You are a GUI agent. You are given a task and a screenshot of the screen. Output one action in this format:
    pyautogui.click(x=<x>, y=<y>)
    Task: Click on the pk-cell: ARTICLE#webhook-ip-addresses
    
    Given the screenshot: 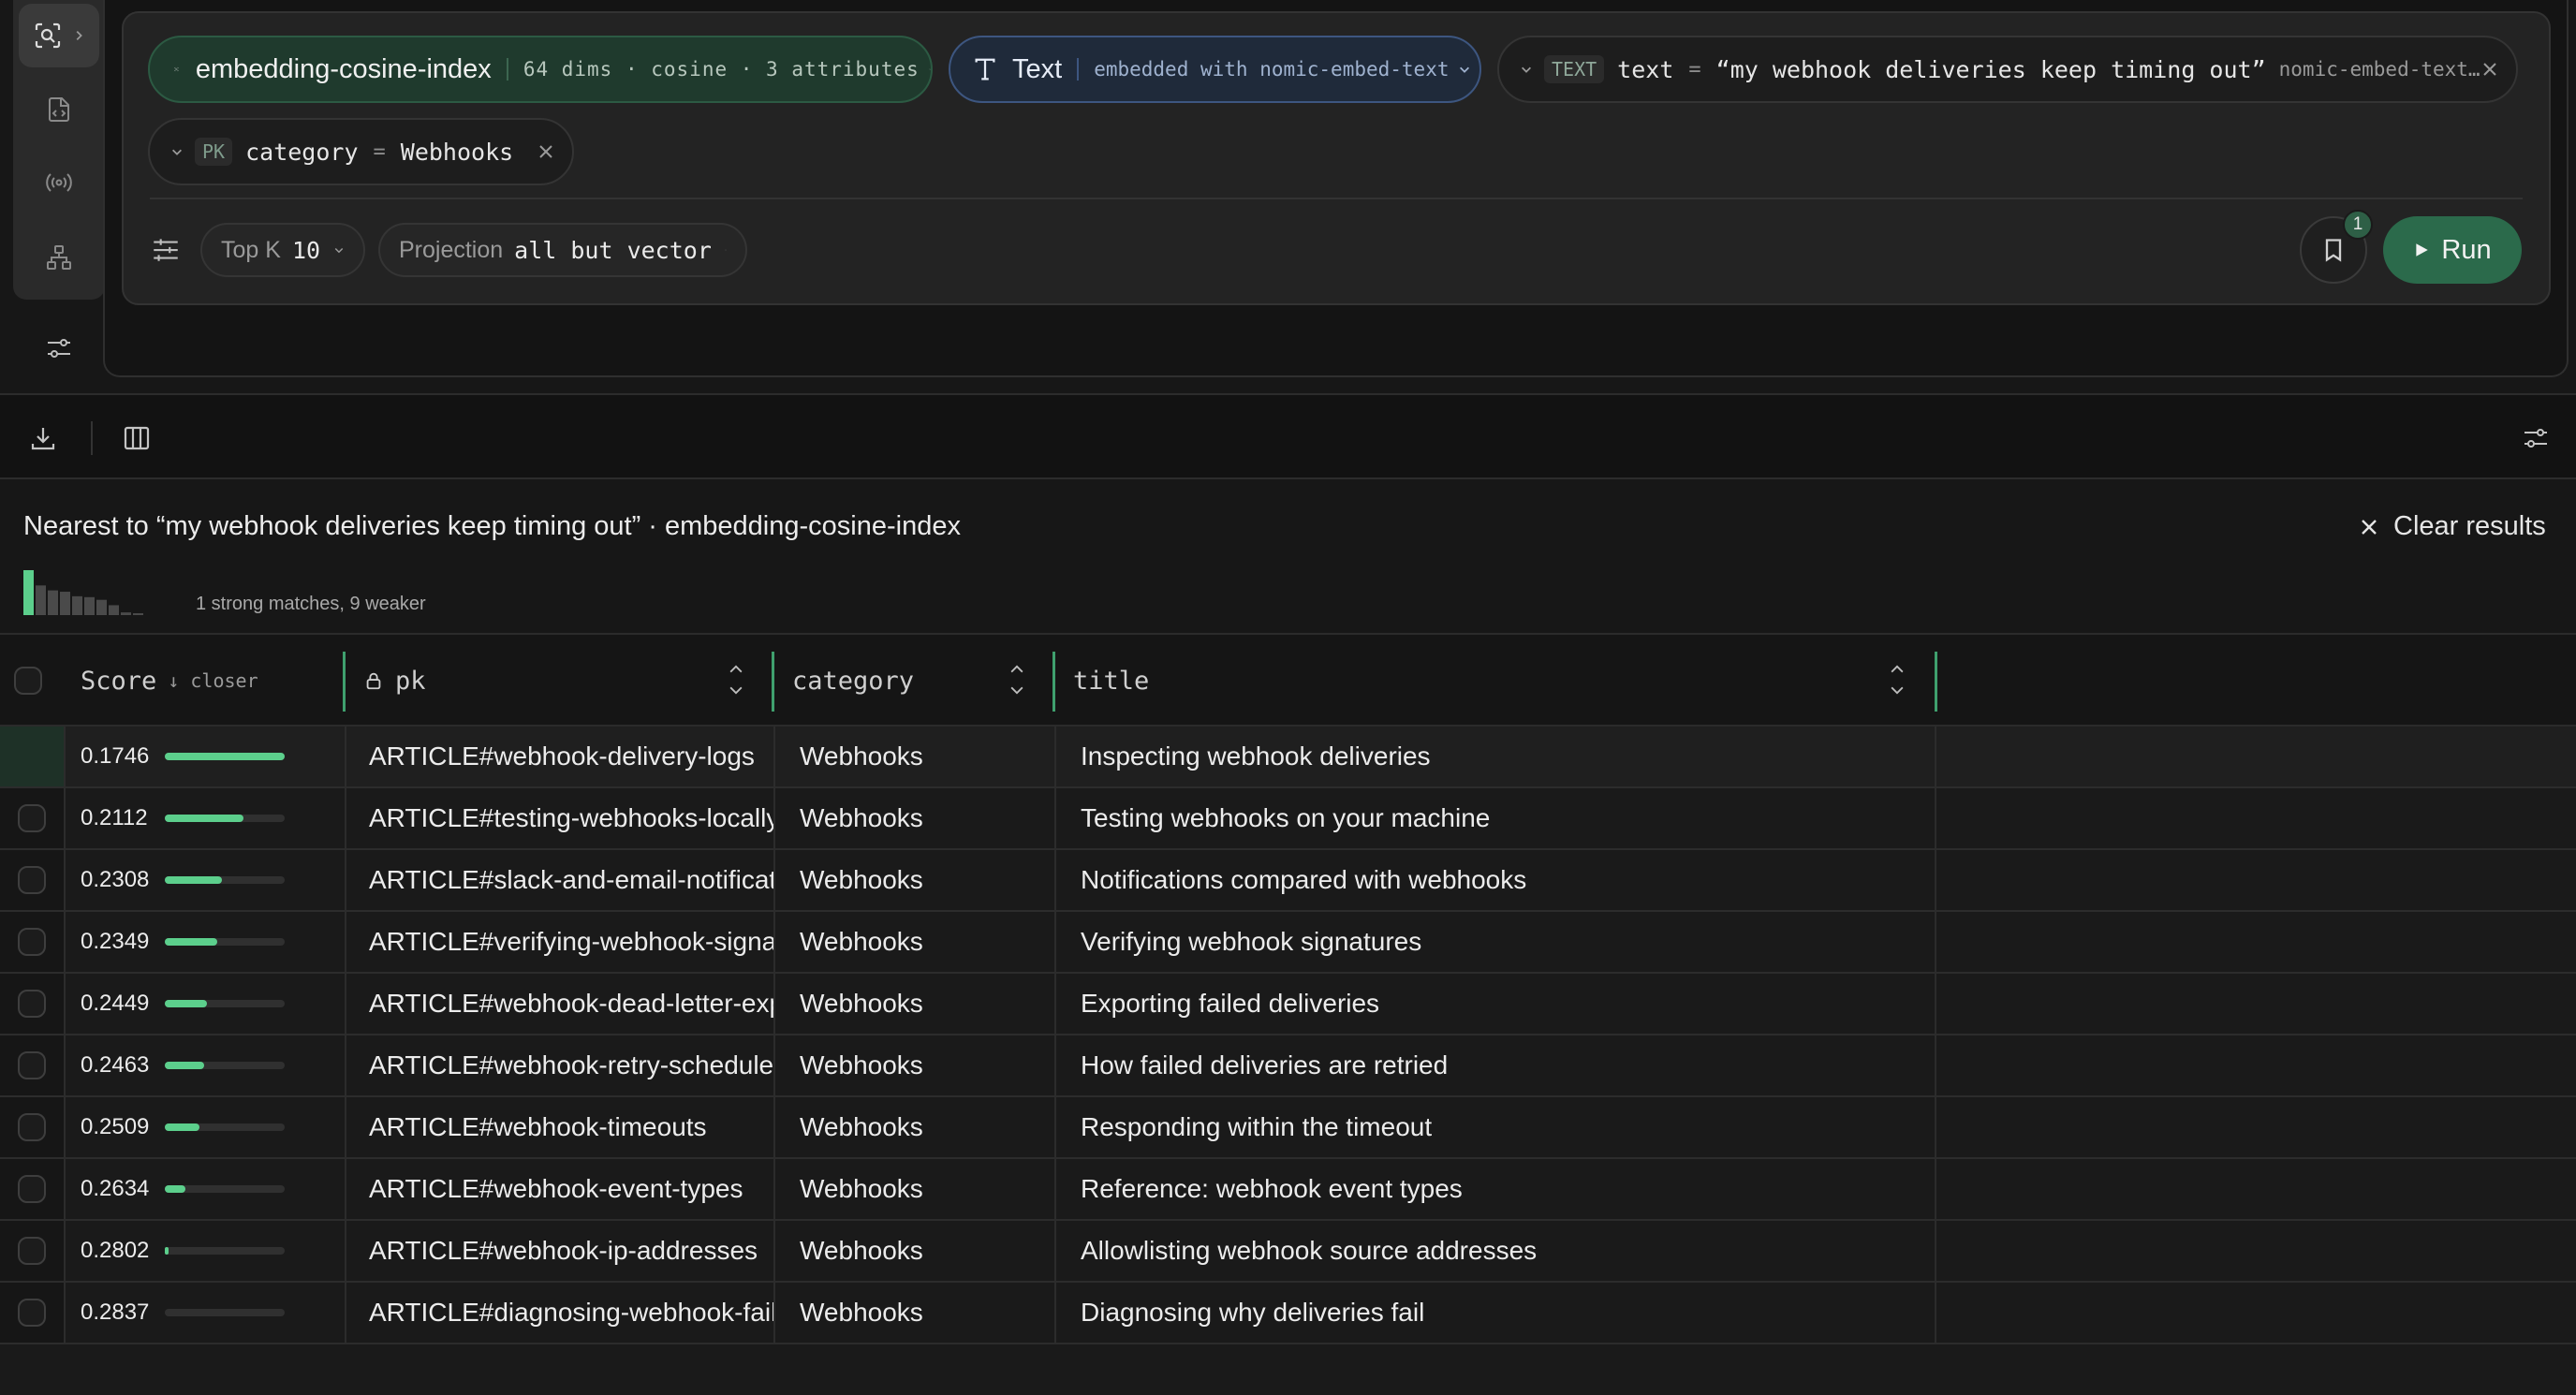 What is the action you would take?
    pyautogui.click(x=559, y=1251)
    